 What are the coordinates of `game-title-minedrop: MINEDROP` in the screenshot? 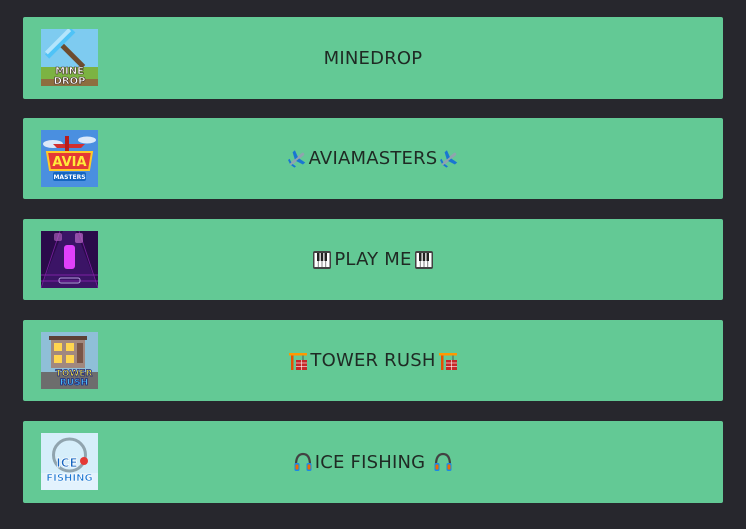 It's located at (373, 58).